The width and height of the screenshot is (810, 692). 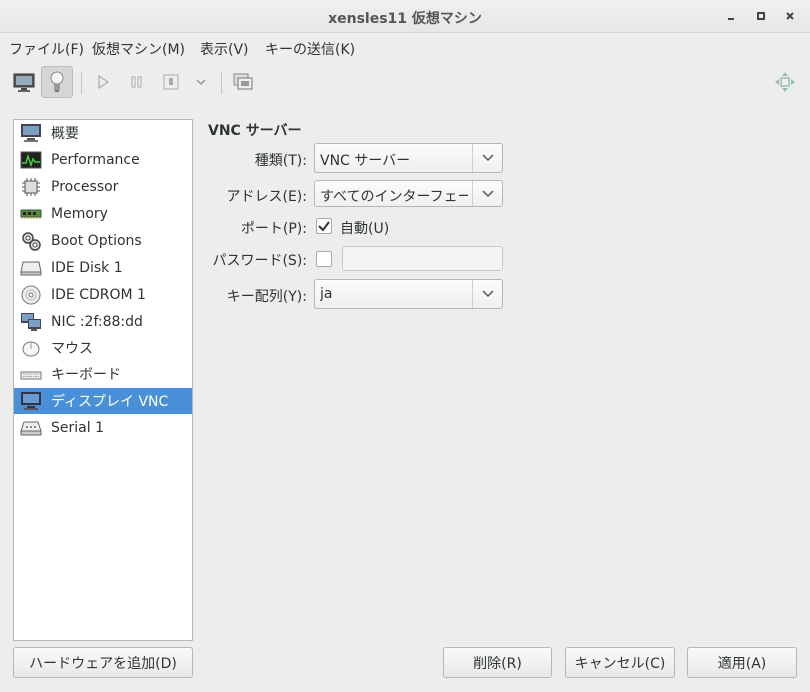 I want to click on keymap-label: キー配列(Y):, so click(x=266, y=297).